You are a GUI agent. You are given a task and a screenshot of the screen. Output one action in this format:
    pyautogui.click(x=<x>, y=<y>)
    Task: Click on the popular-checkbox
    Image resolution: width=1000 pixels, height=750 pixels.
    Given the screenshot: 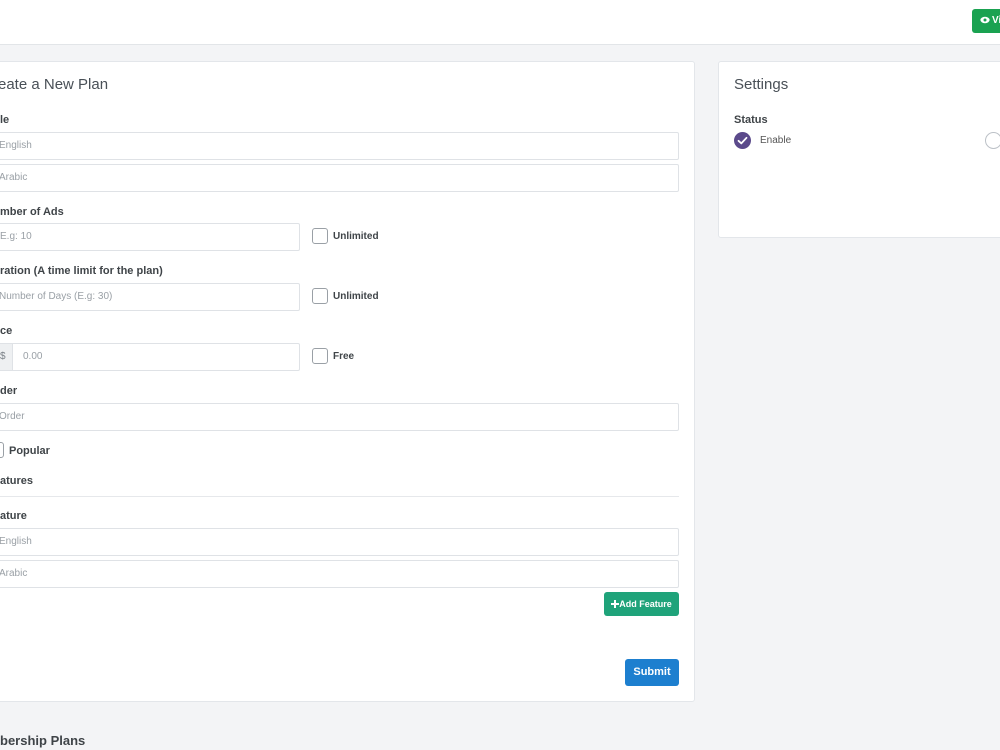 What is the action you would take?
    pyautogui.click(x=2, y=450)
    